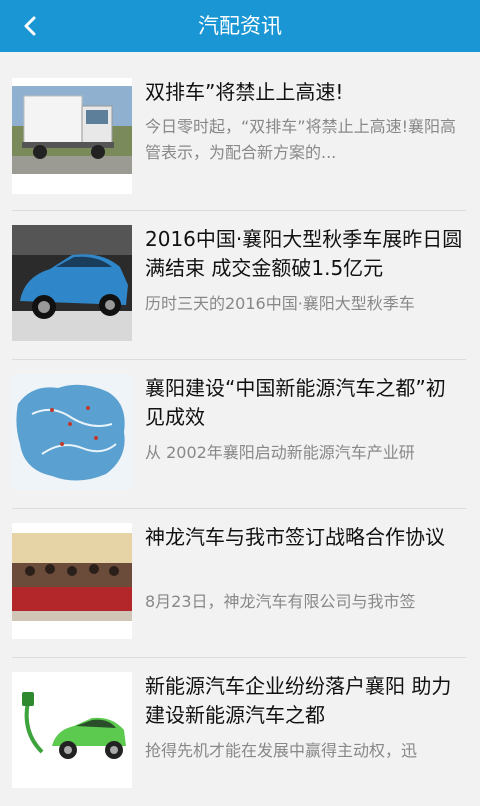 This screenshot has width=480, height=806. What do you see at coordinates (295, 402) in the screenshot?
I see `news-title: 襄阳建设“中国新能源汽车之都”初见成效` at bounding box center [295, 402].